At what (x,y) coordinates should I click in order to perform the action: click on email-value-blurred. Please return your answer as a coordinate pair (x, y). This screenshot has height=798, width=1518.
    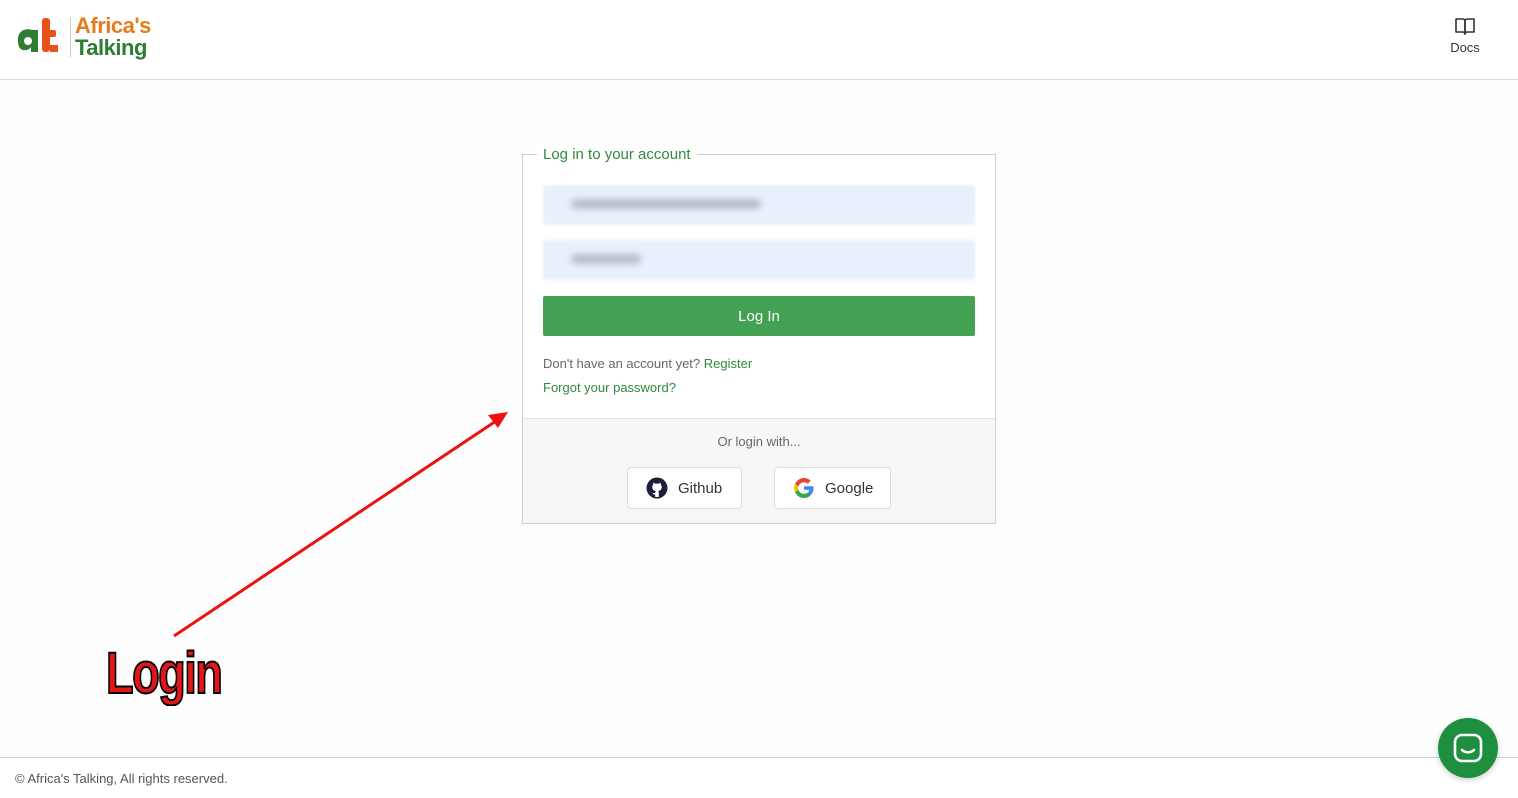
    Looking at the image, I should click on (666, 204).